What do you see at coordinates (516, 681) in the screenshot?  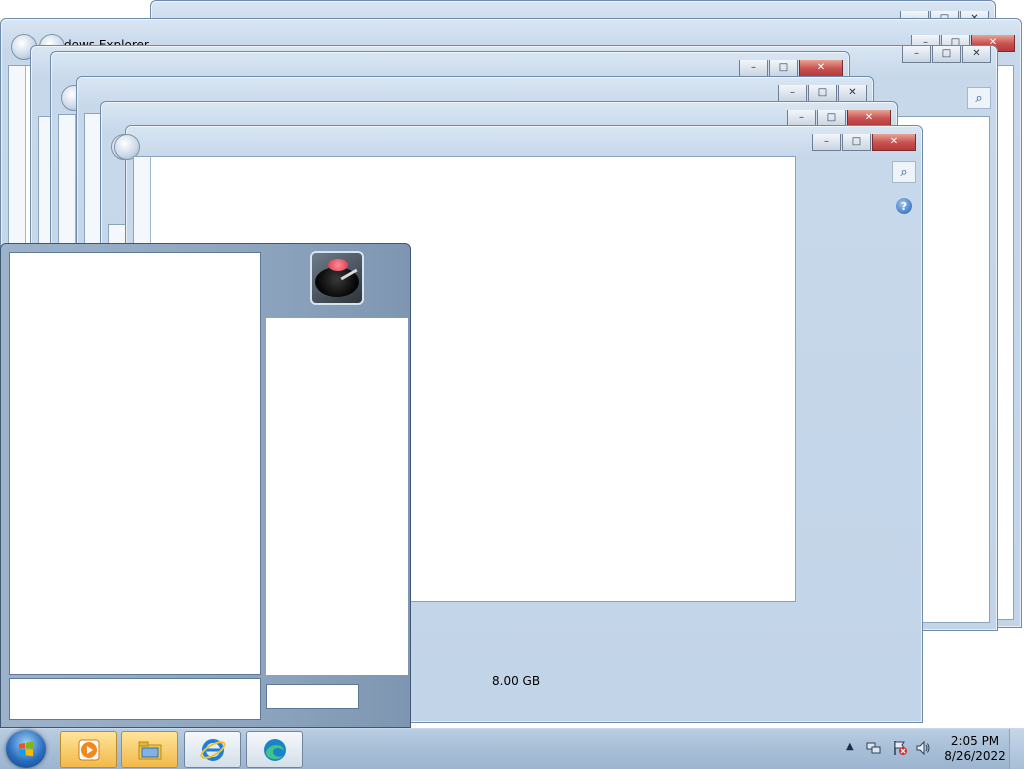 I see `memory-value: 8.00 GB` at bounding box center [516, 681].